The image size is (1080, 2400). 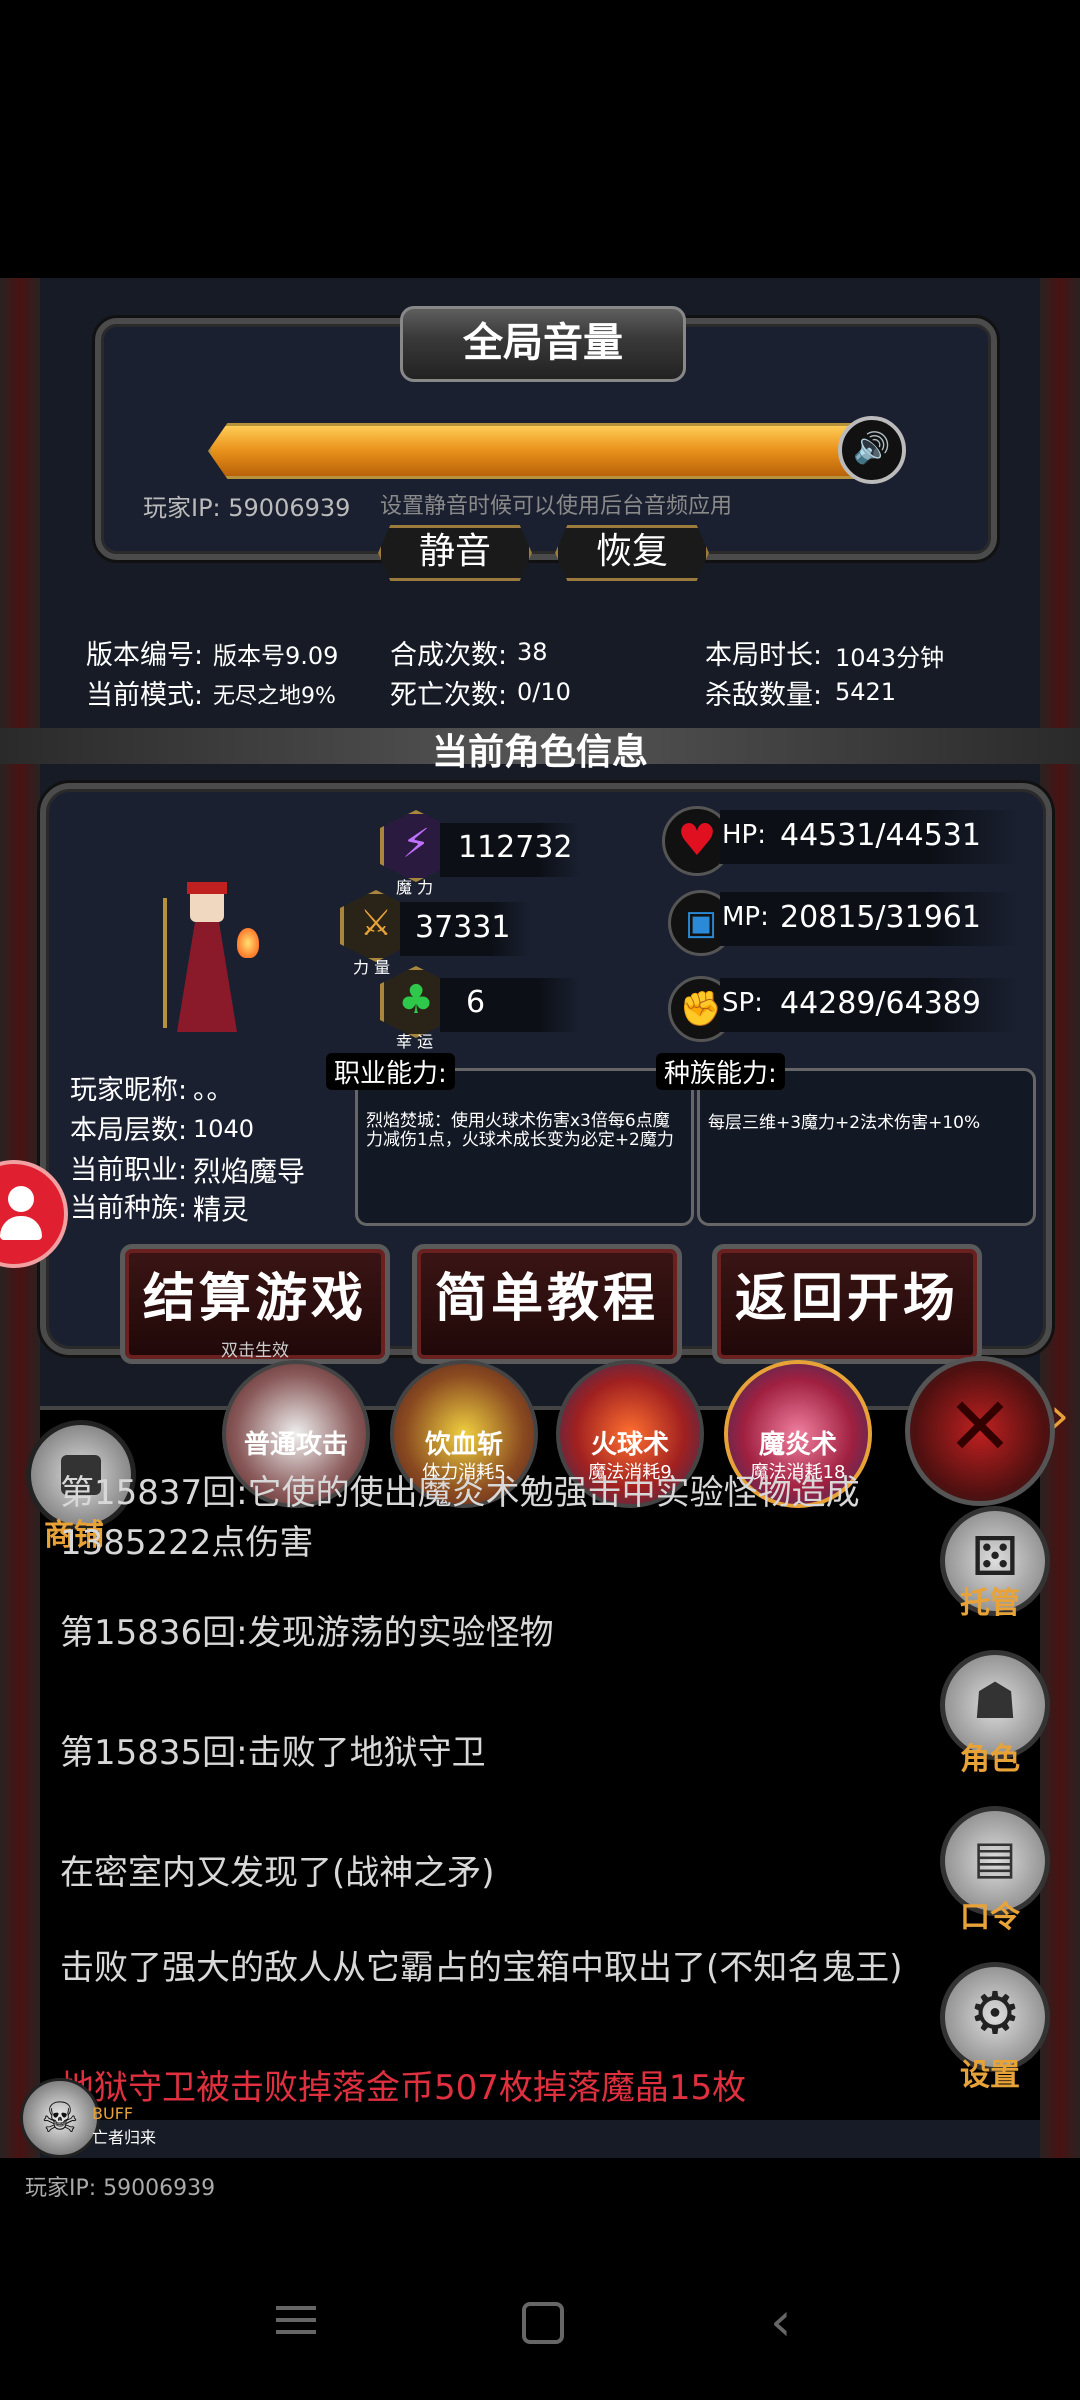 What do you see at coordinates (744, 835) in the screenshot?
I see `hp-label: HP:` at bounding box center [744, 835].